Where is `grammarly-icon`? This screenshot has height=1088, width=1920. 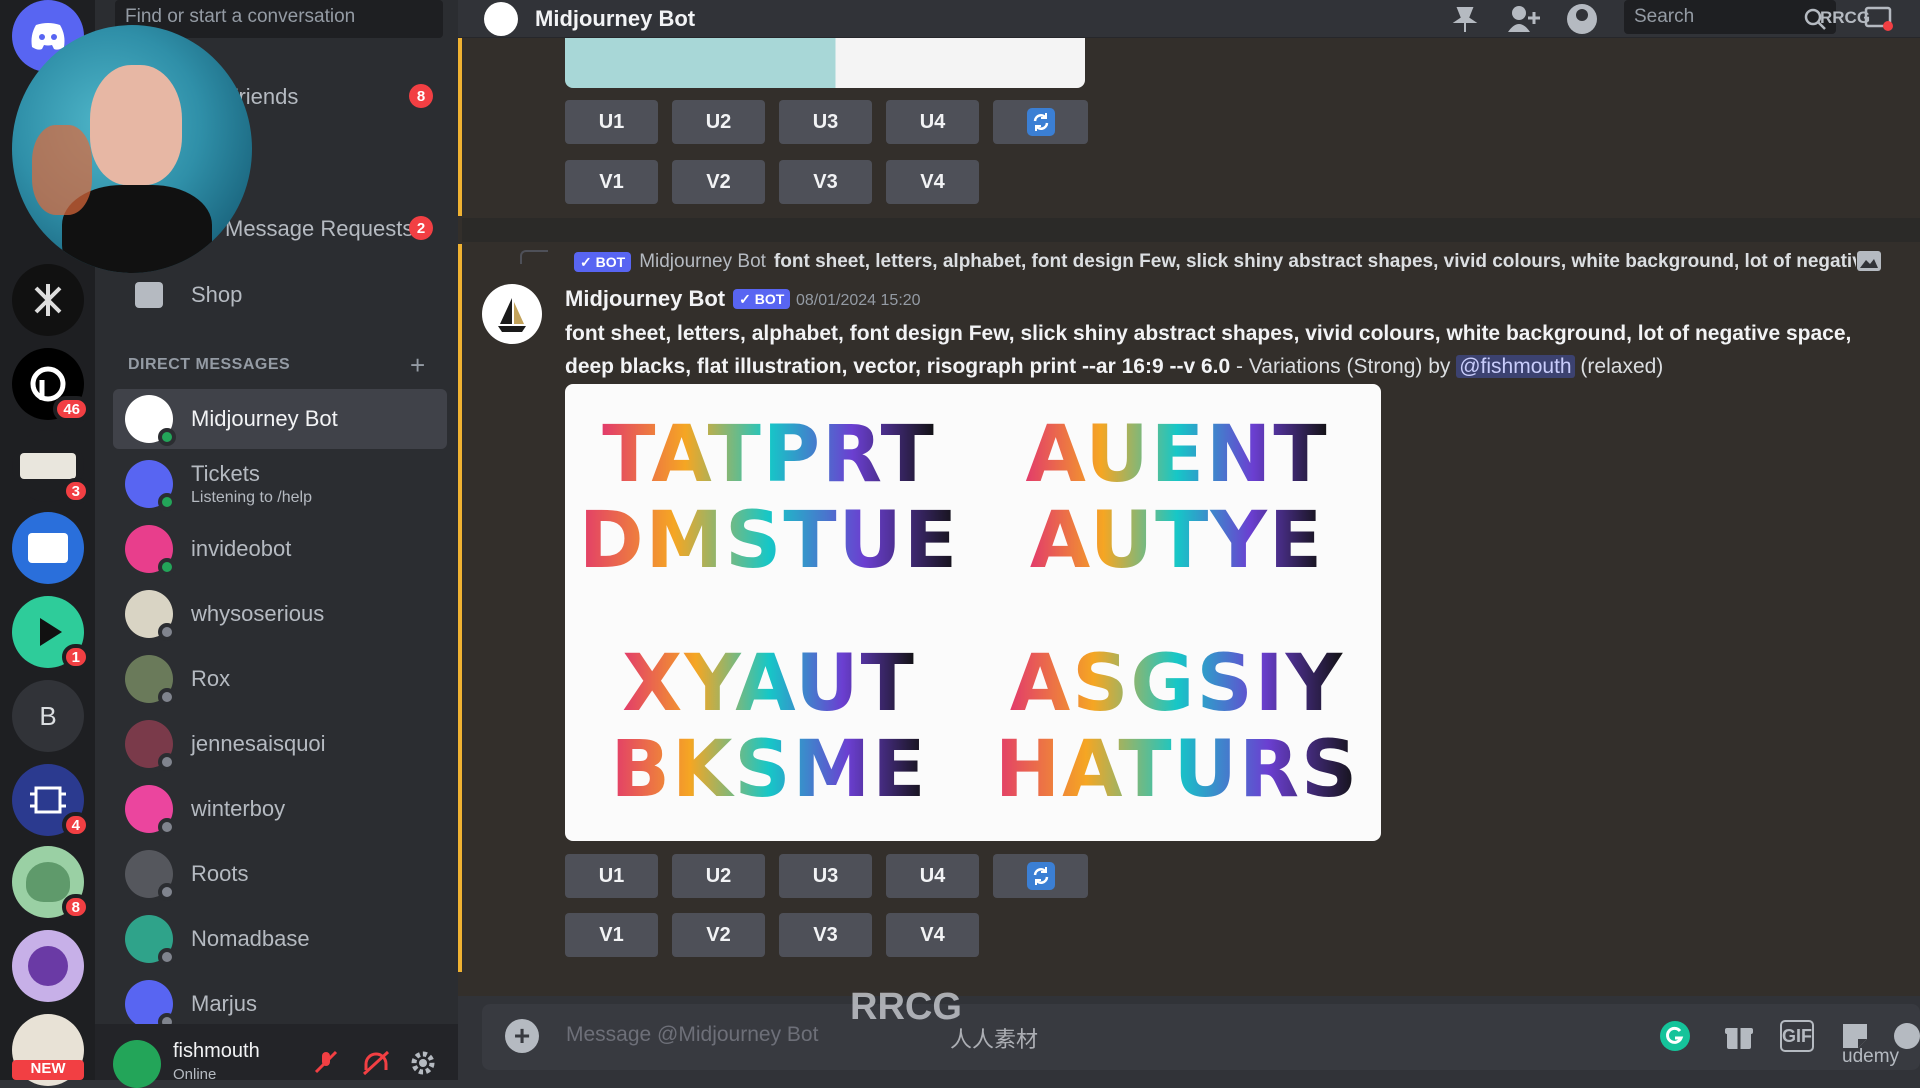 grammarly-icon is located at coordinates (1675, 1036).